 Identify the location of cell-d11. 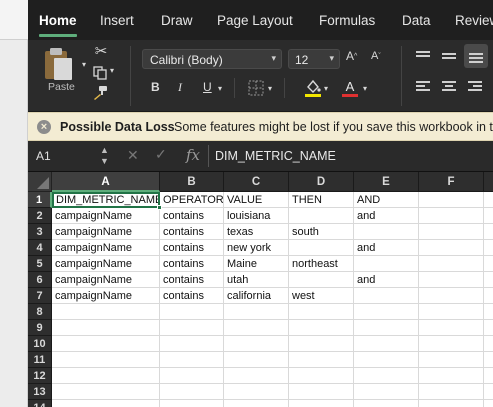
(321, 360).